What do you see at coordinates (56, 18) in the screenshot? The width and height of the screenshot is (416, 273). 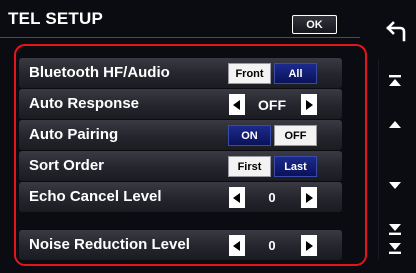 I see `page-title: TEL SETUP` at bounding box center [56, 18].